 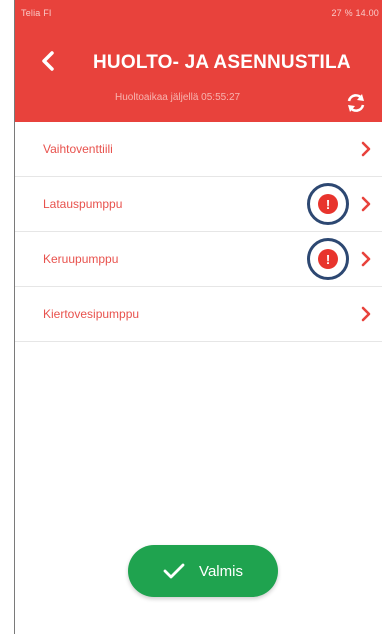 I want to click on status-carrier: Telia FI, so click(x=36, y=13).